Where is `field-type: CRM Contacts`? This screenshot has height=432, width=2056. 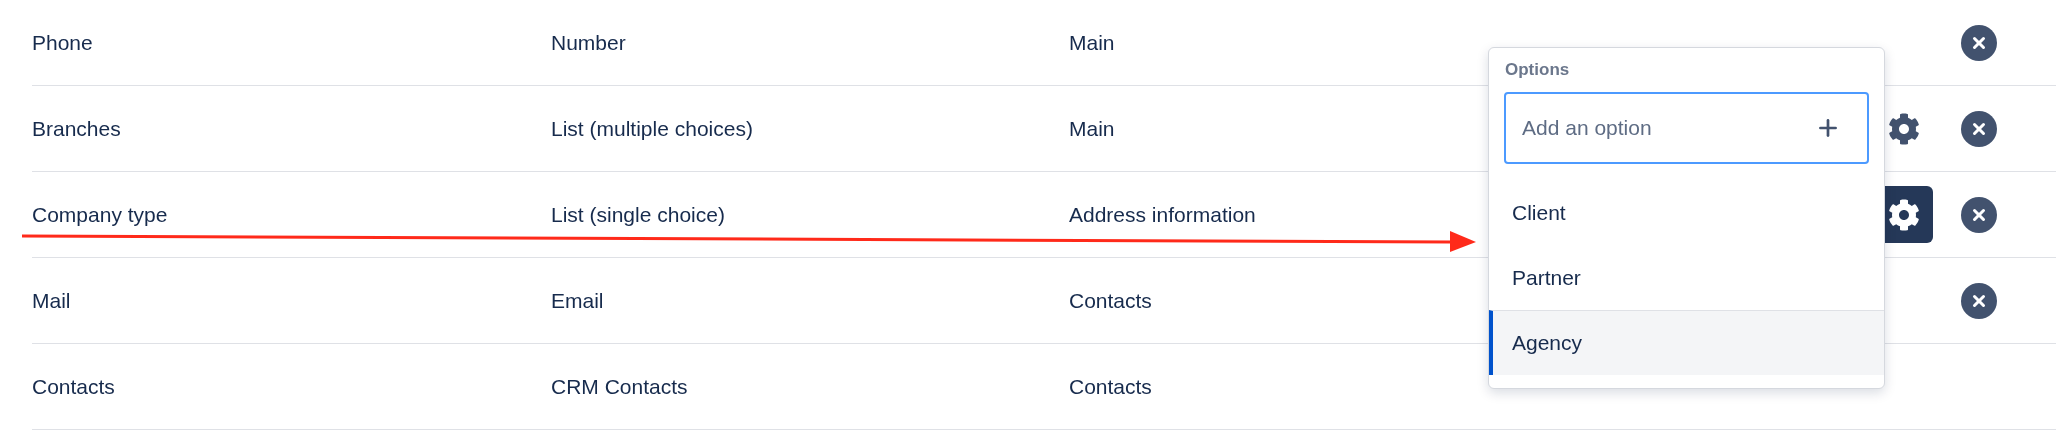 field-type: CRM Contacts is located at coordinates (619, 386).